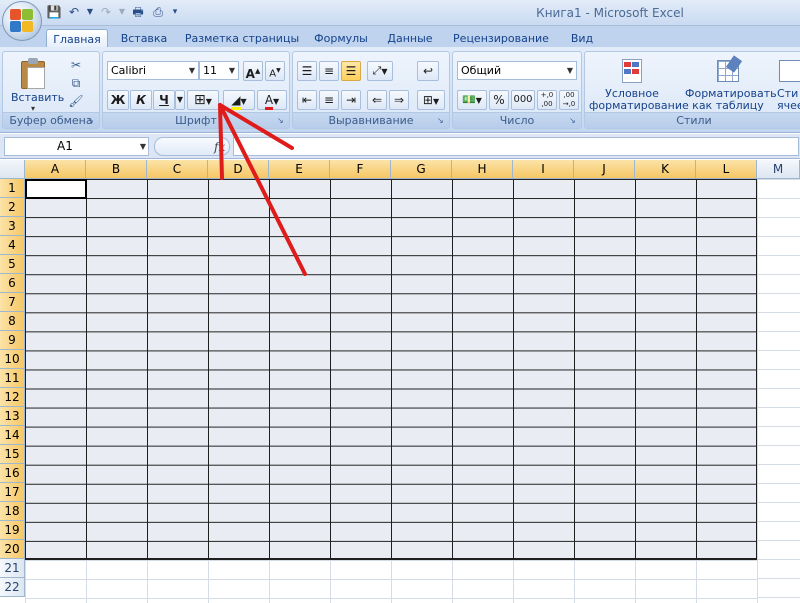 The width and height of the screenshot is (800, 603). I want to click on column-header-c: C, so click(177, 169).